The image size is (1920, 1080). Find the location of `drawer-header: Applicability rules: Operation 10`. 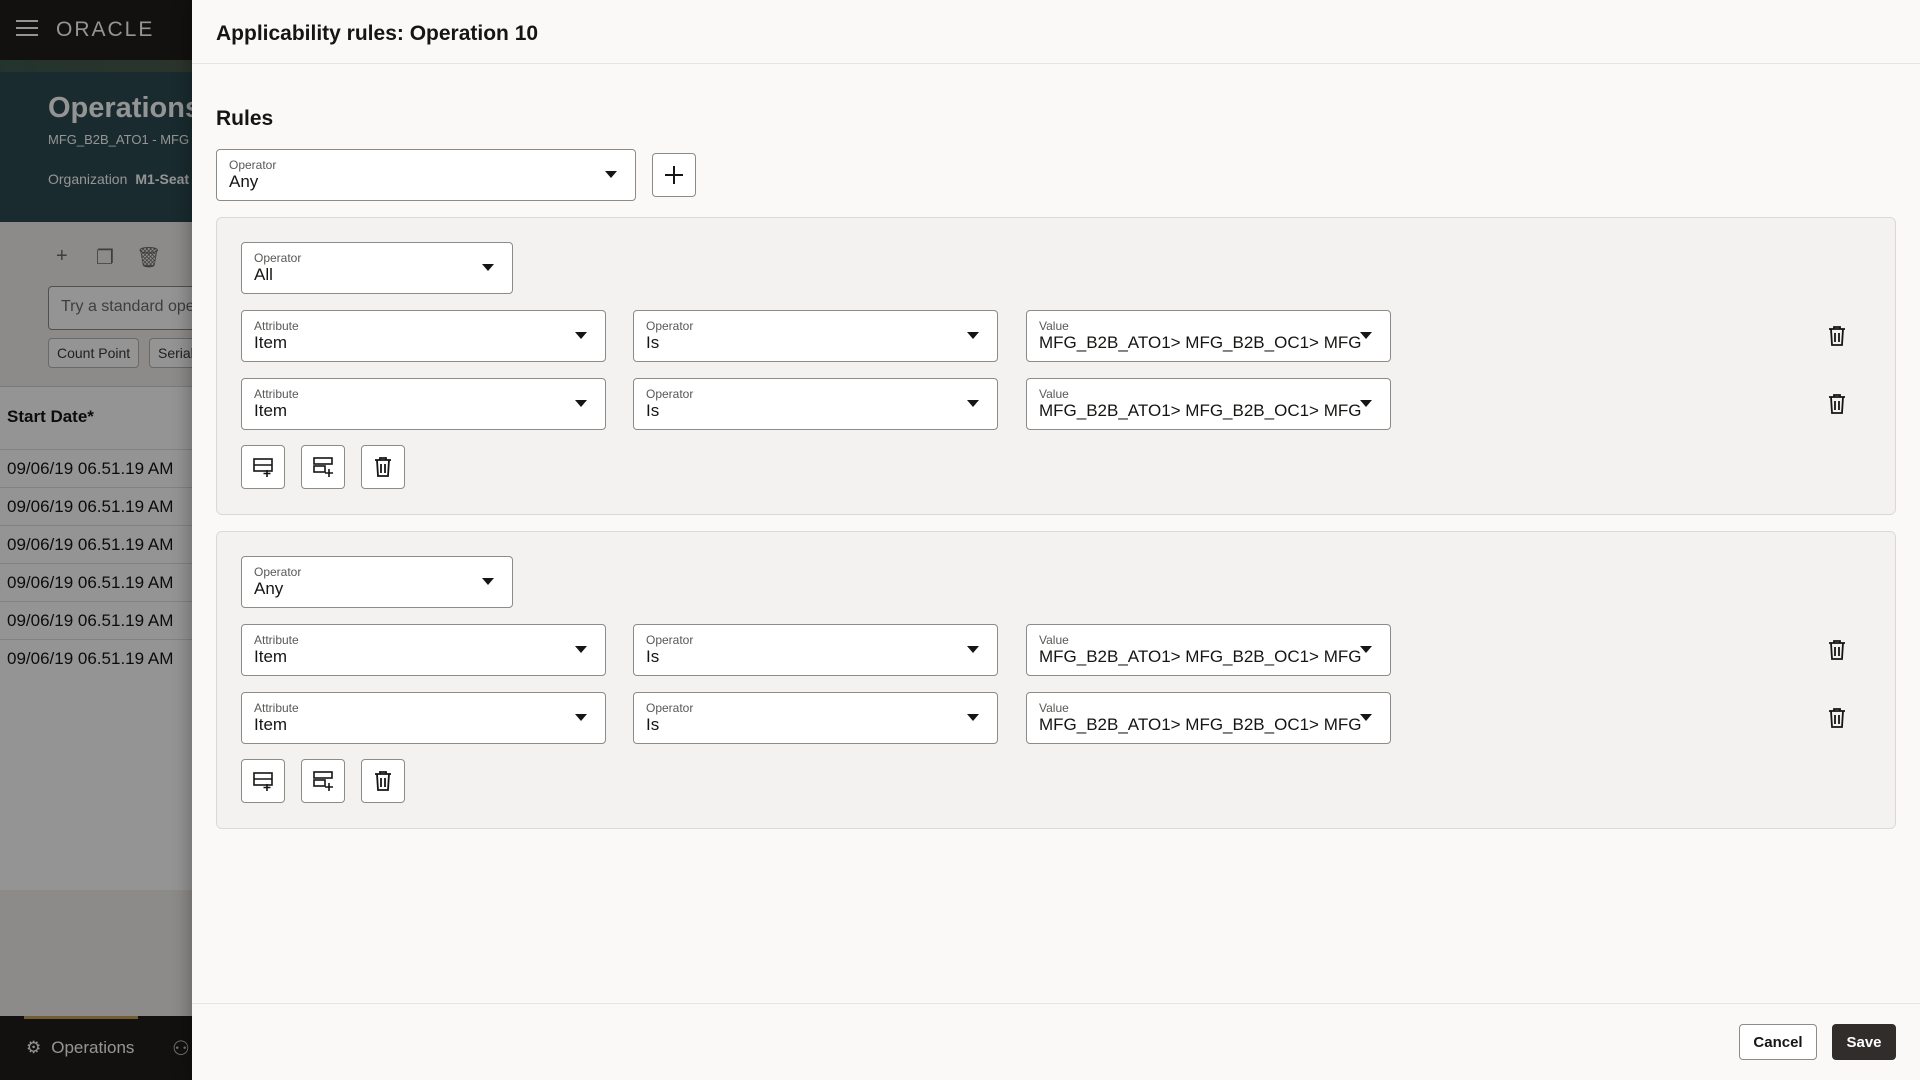

drawer-header: Applicability rules: Operation 10 is located at coordinates (1056, 32).